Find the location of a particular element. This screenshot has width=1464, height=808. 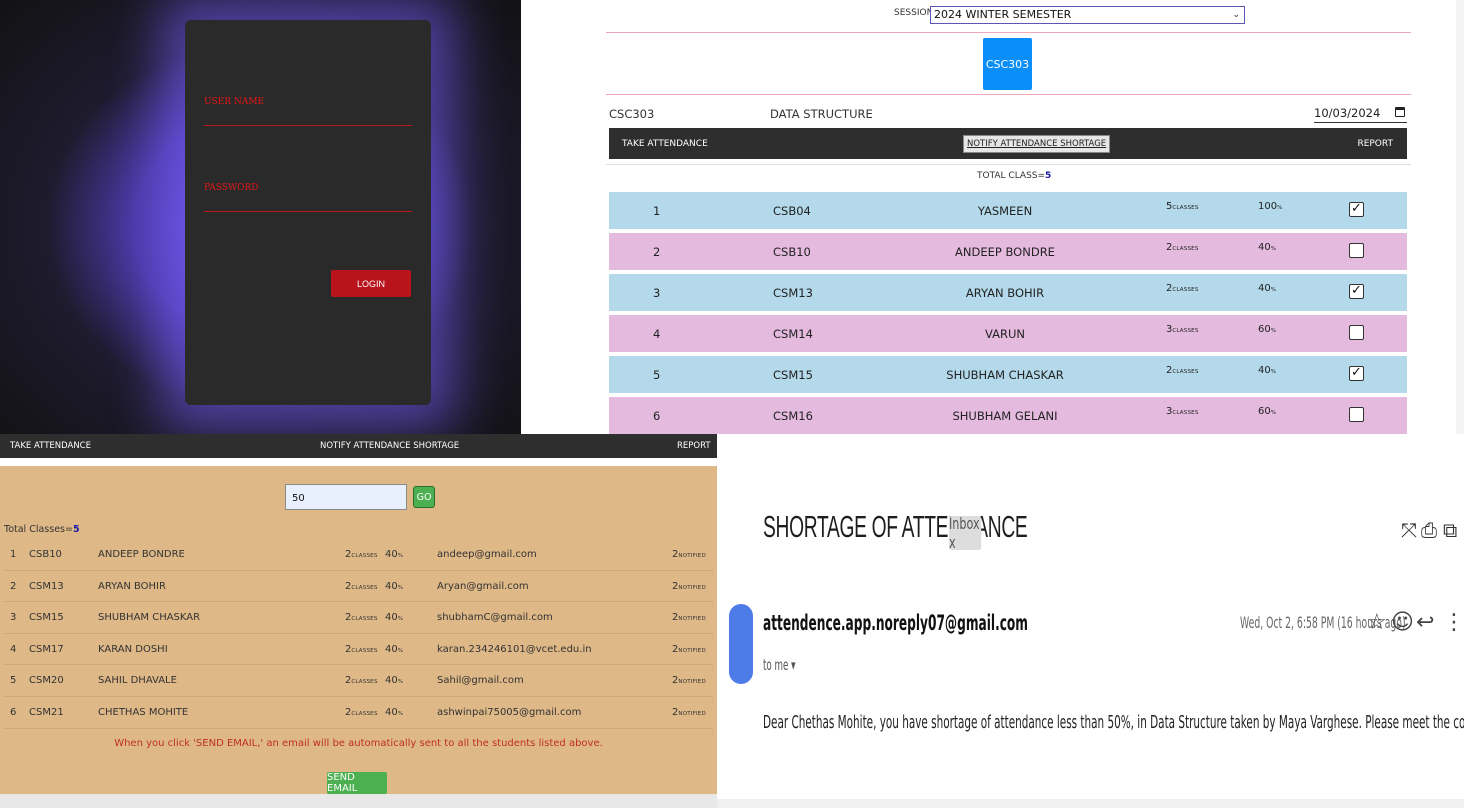

session-select: 2024 WINTER SEMESTER ⌄ is located at coordinates (1087, 15).